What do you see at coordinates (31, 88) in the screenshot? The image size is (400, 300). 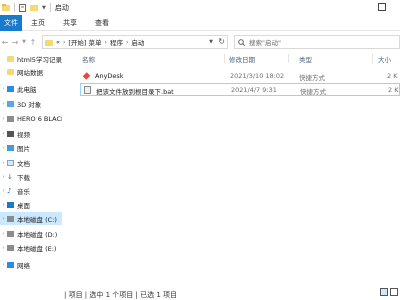 I see `nav-item-this-pc: › 此电脑` at bounding box center [31, 88].